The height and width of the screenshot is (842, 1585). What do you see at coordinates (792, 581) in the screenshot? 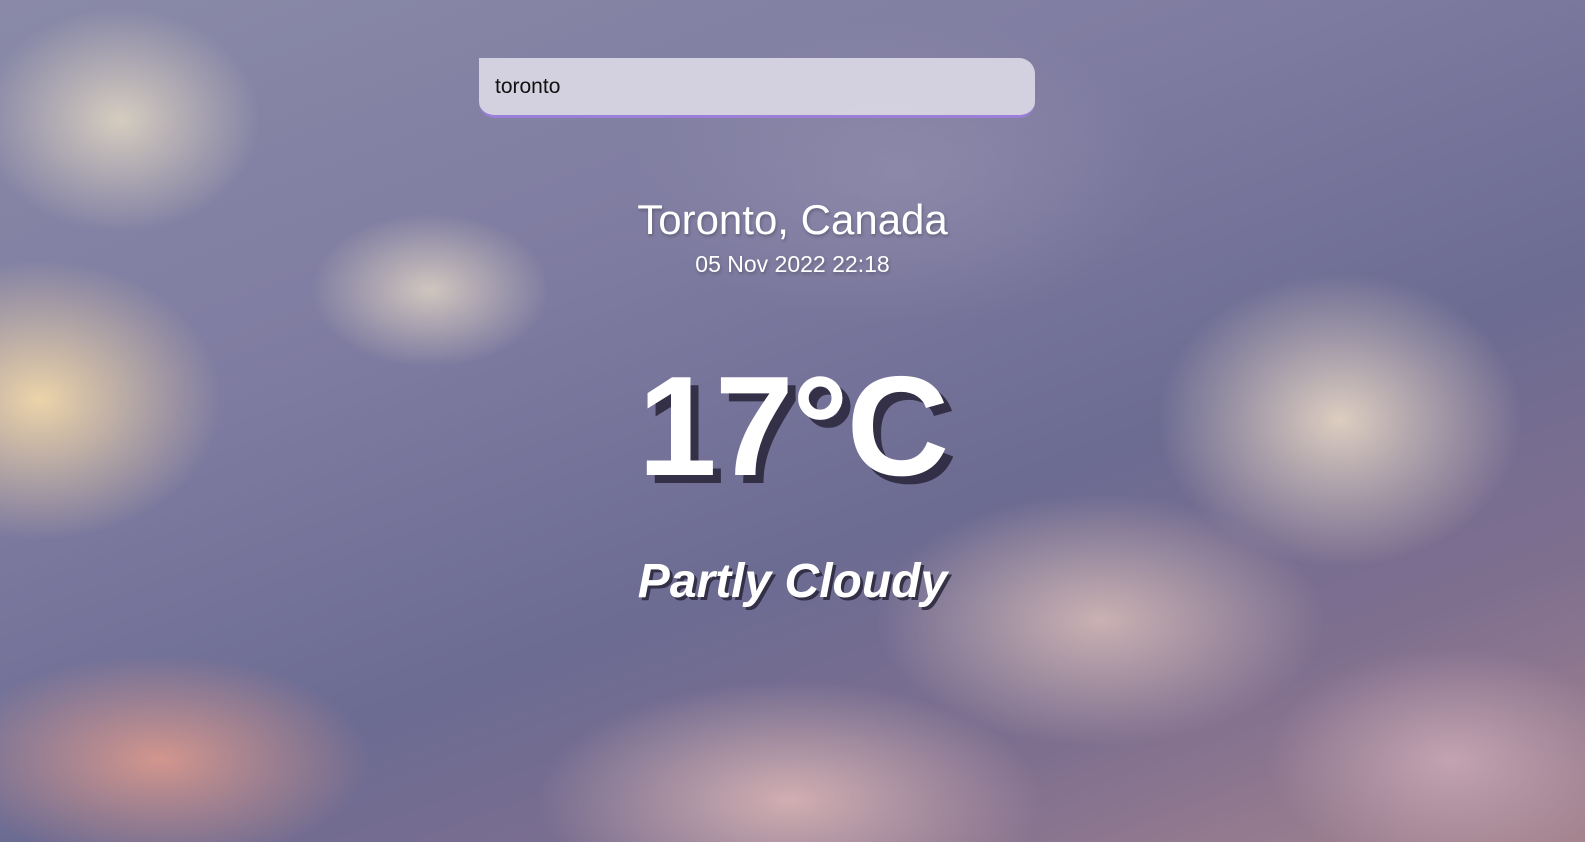
I see `weather-condition: Partly Cloudy` at bounding box center [792, 581].